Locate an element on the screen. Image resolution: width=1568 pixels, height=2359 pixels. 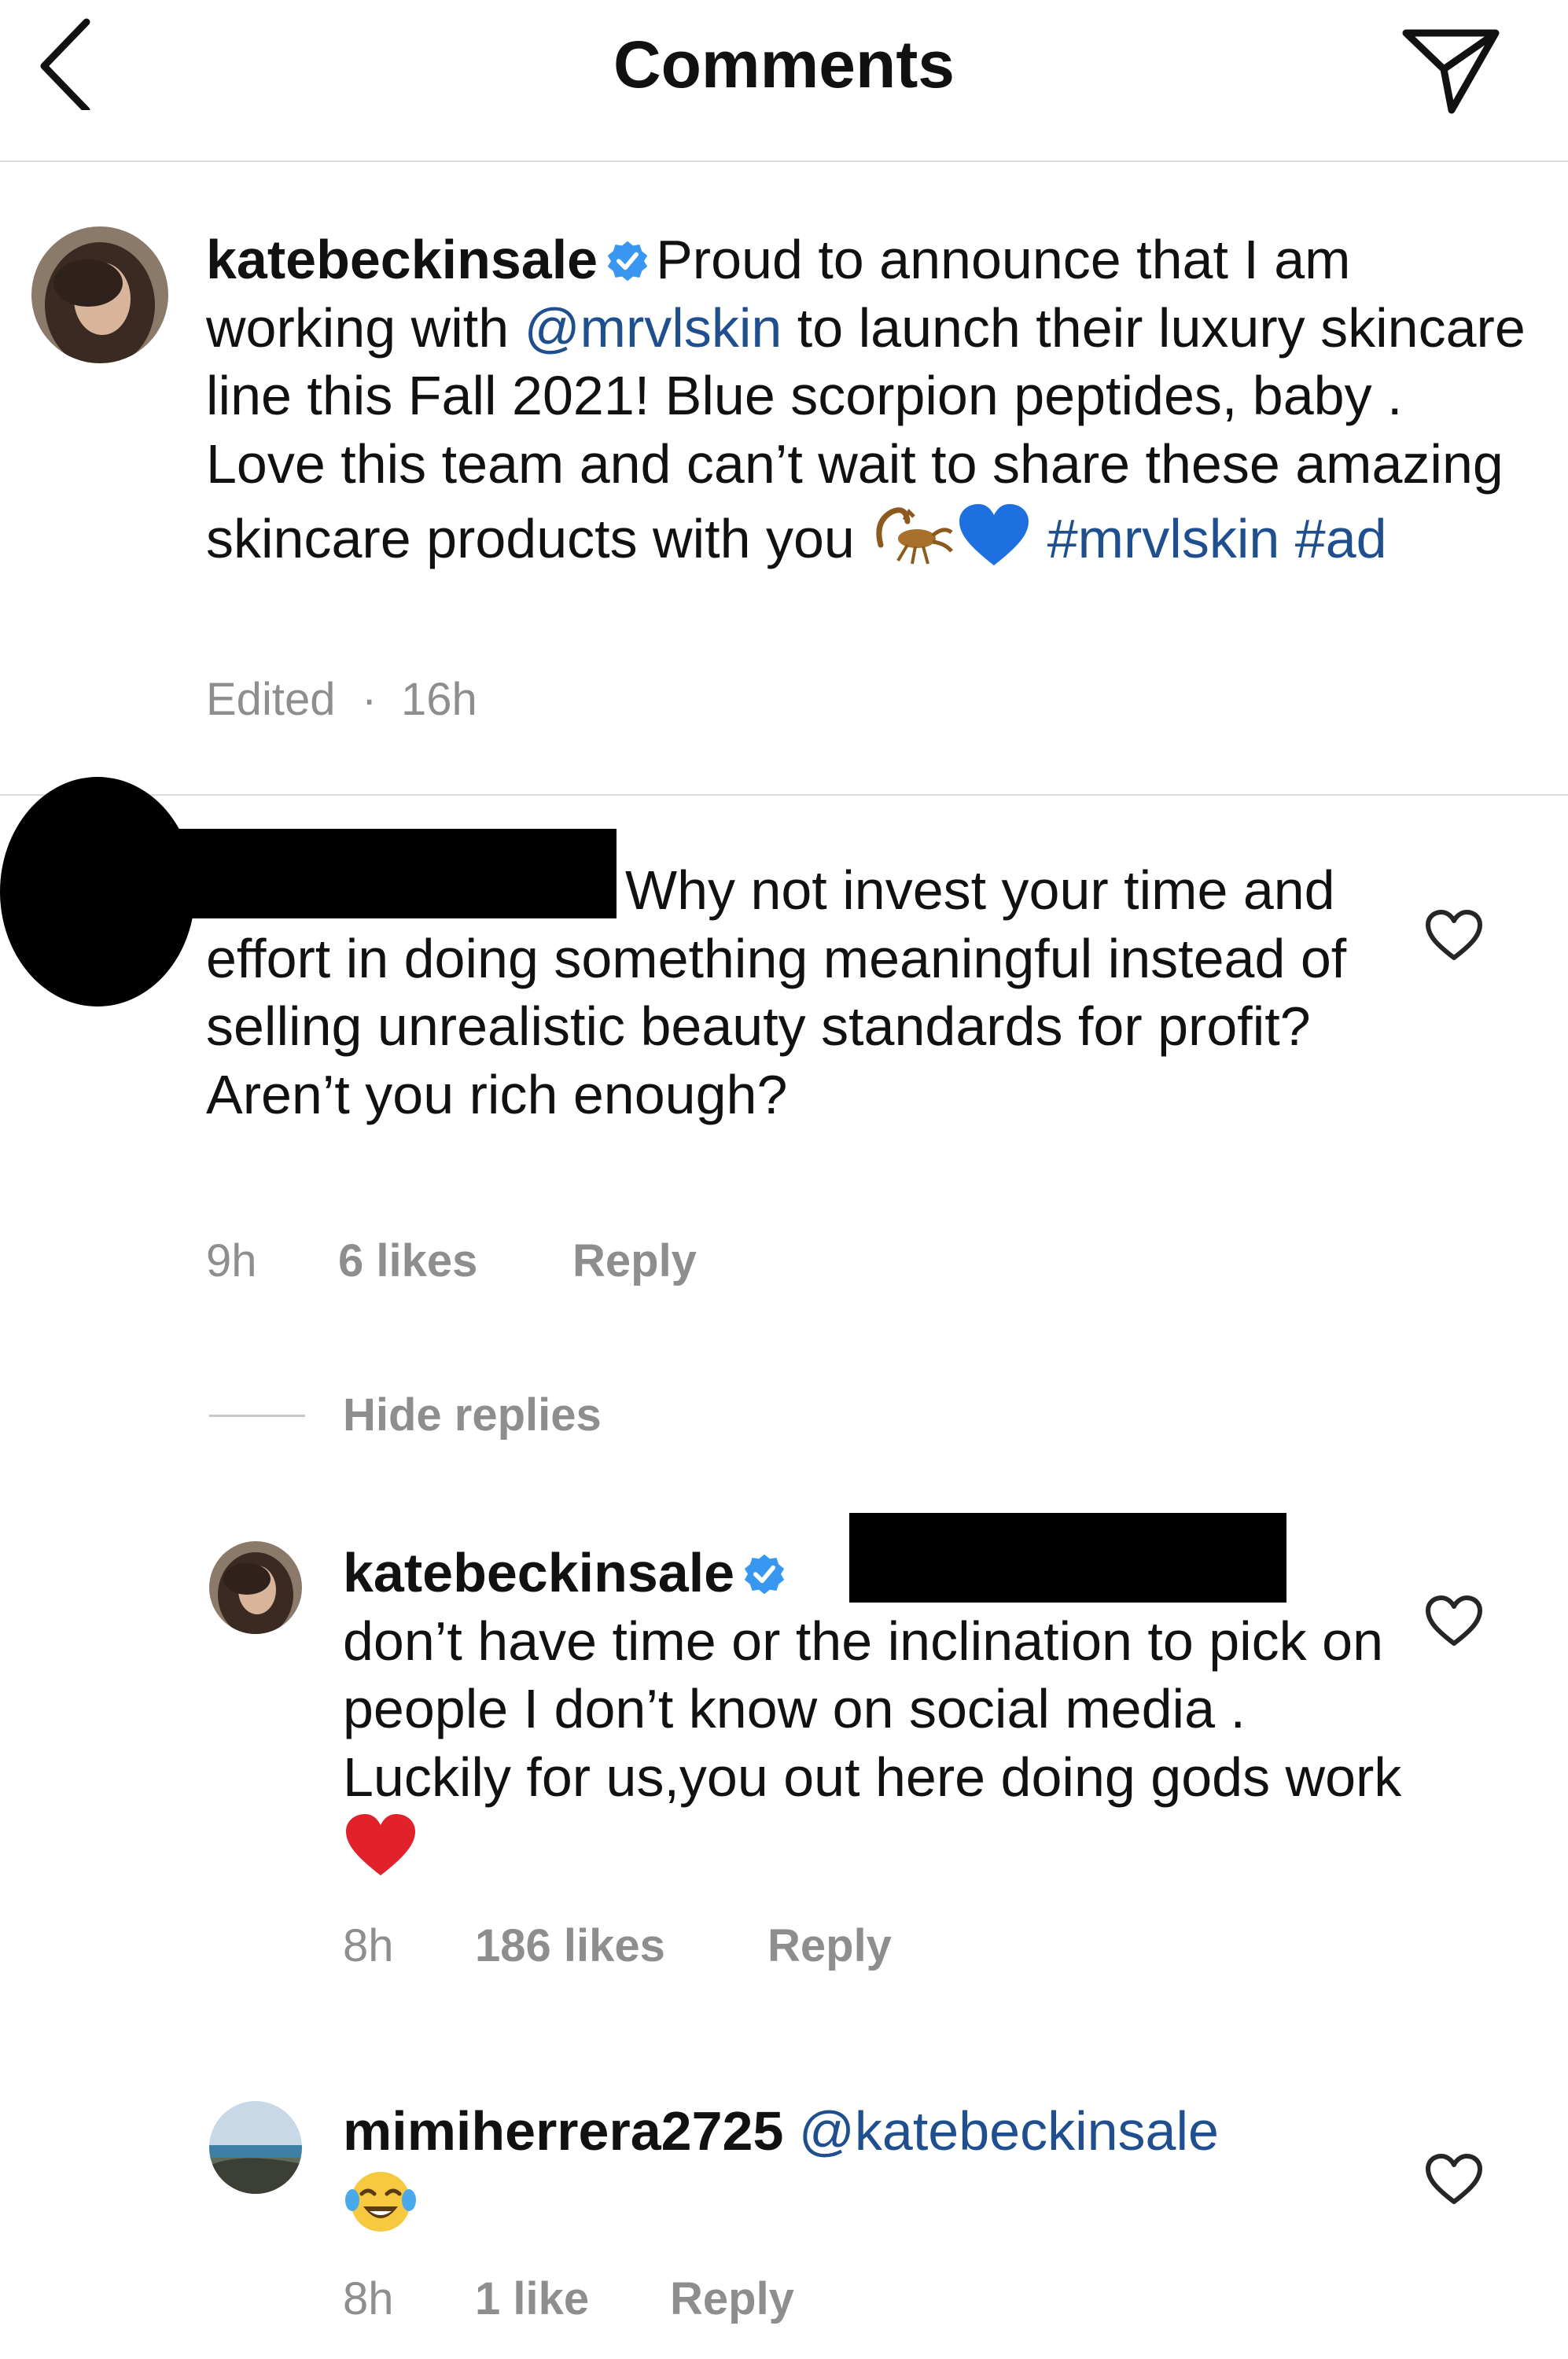
caption-divider is located at coordinates (784, 795).